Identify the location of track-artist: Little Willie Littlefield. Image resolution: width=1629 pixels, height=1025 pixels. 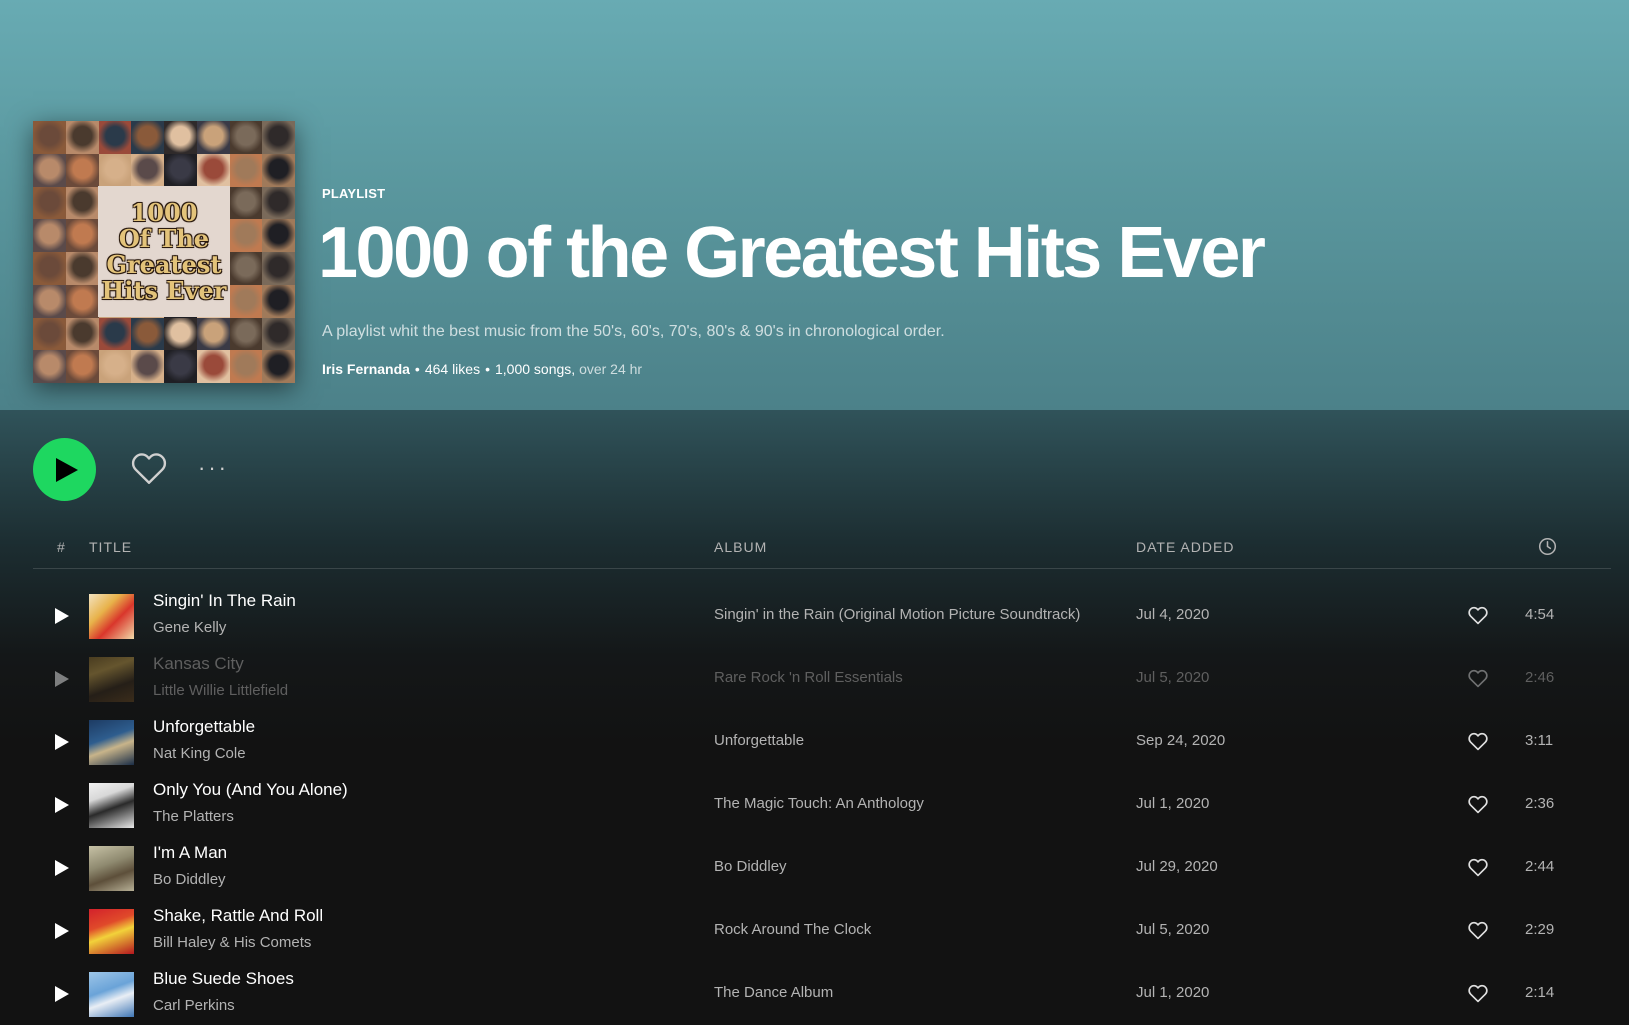
(220, 690).